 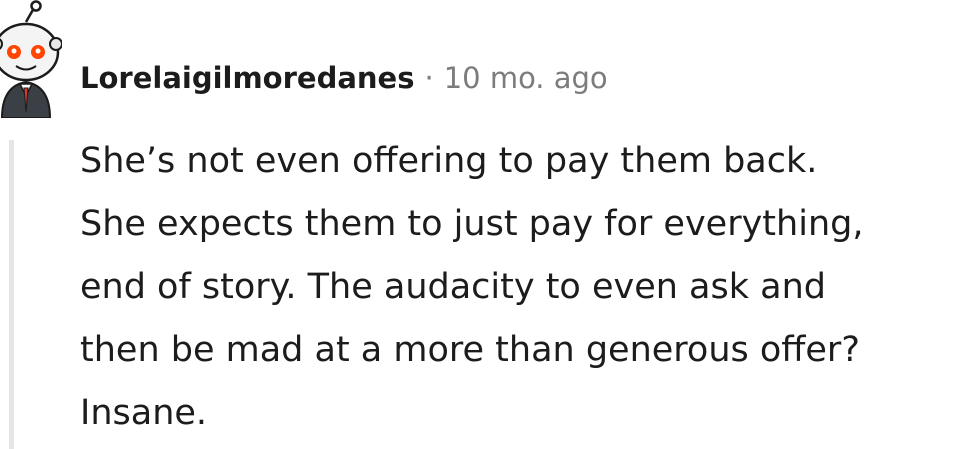 I want to click on thread-collapse-line, so click(x=11, y=294).